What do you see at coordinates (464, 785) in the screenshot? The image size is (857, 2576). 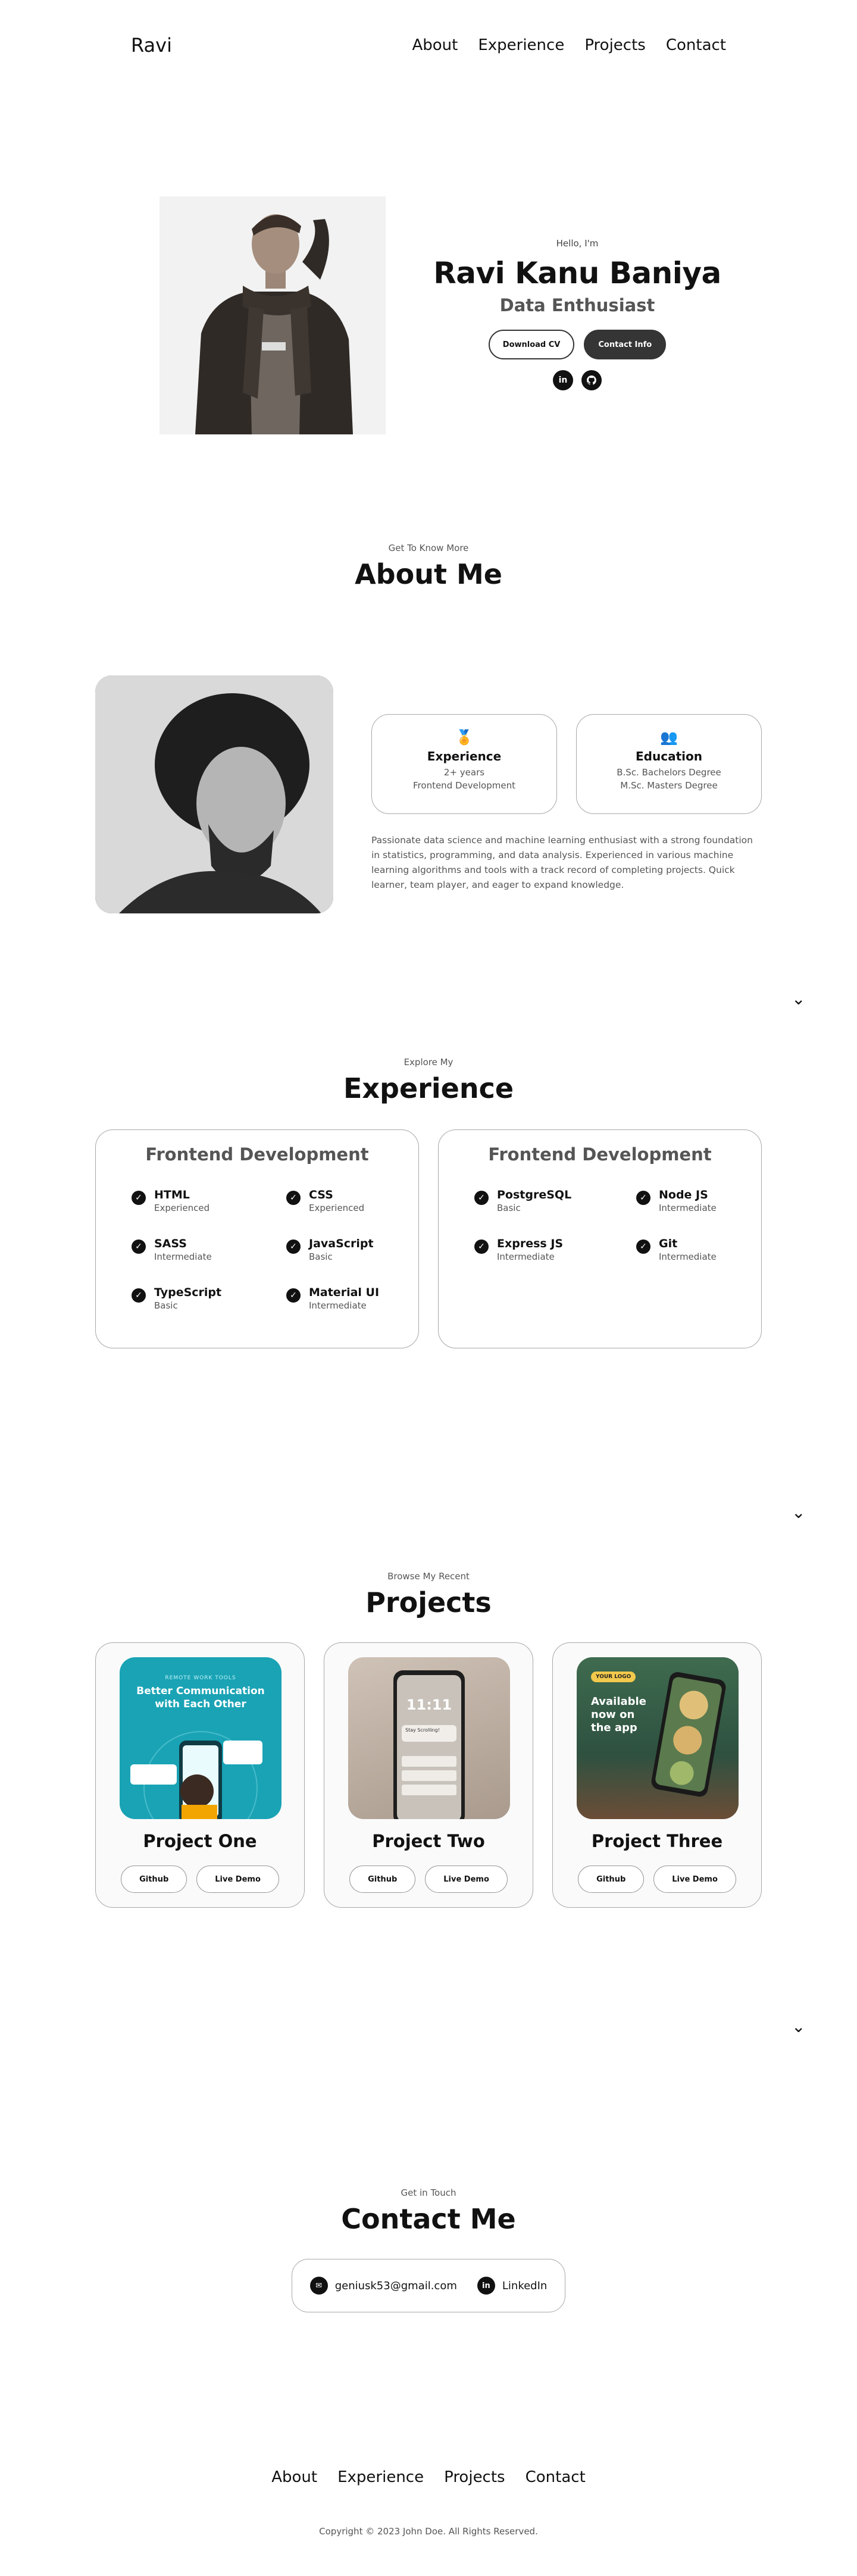 I see `experience-card-line: Frontend Development` at bounding box center [464, 785].